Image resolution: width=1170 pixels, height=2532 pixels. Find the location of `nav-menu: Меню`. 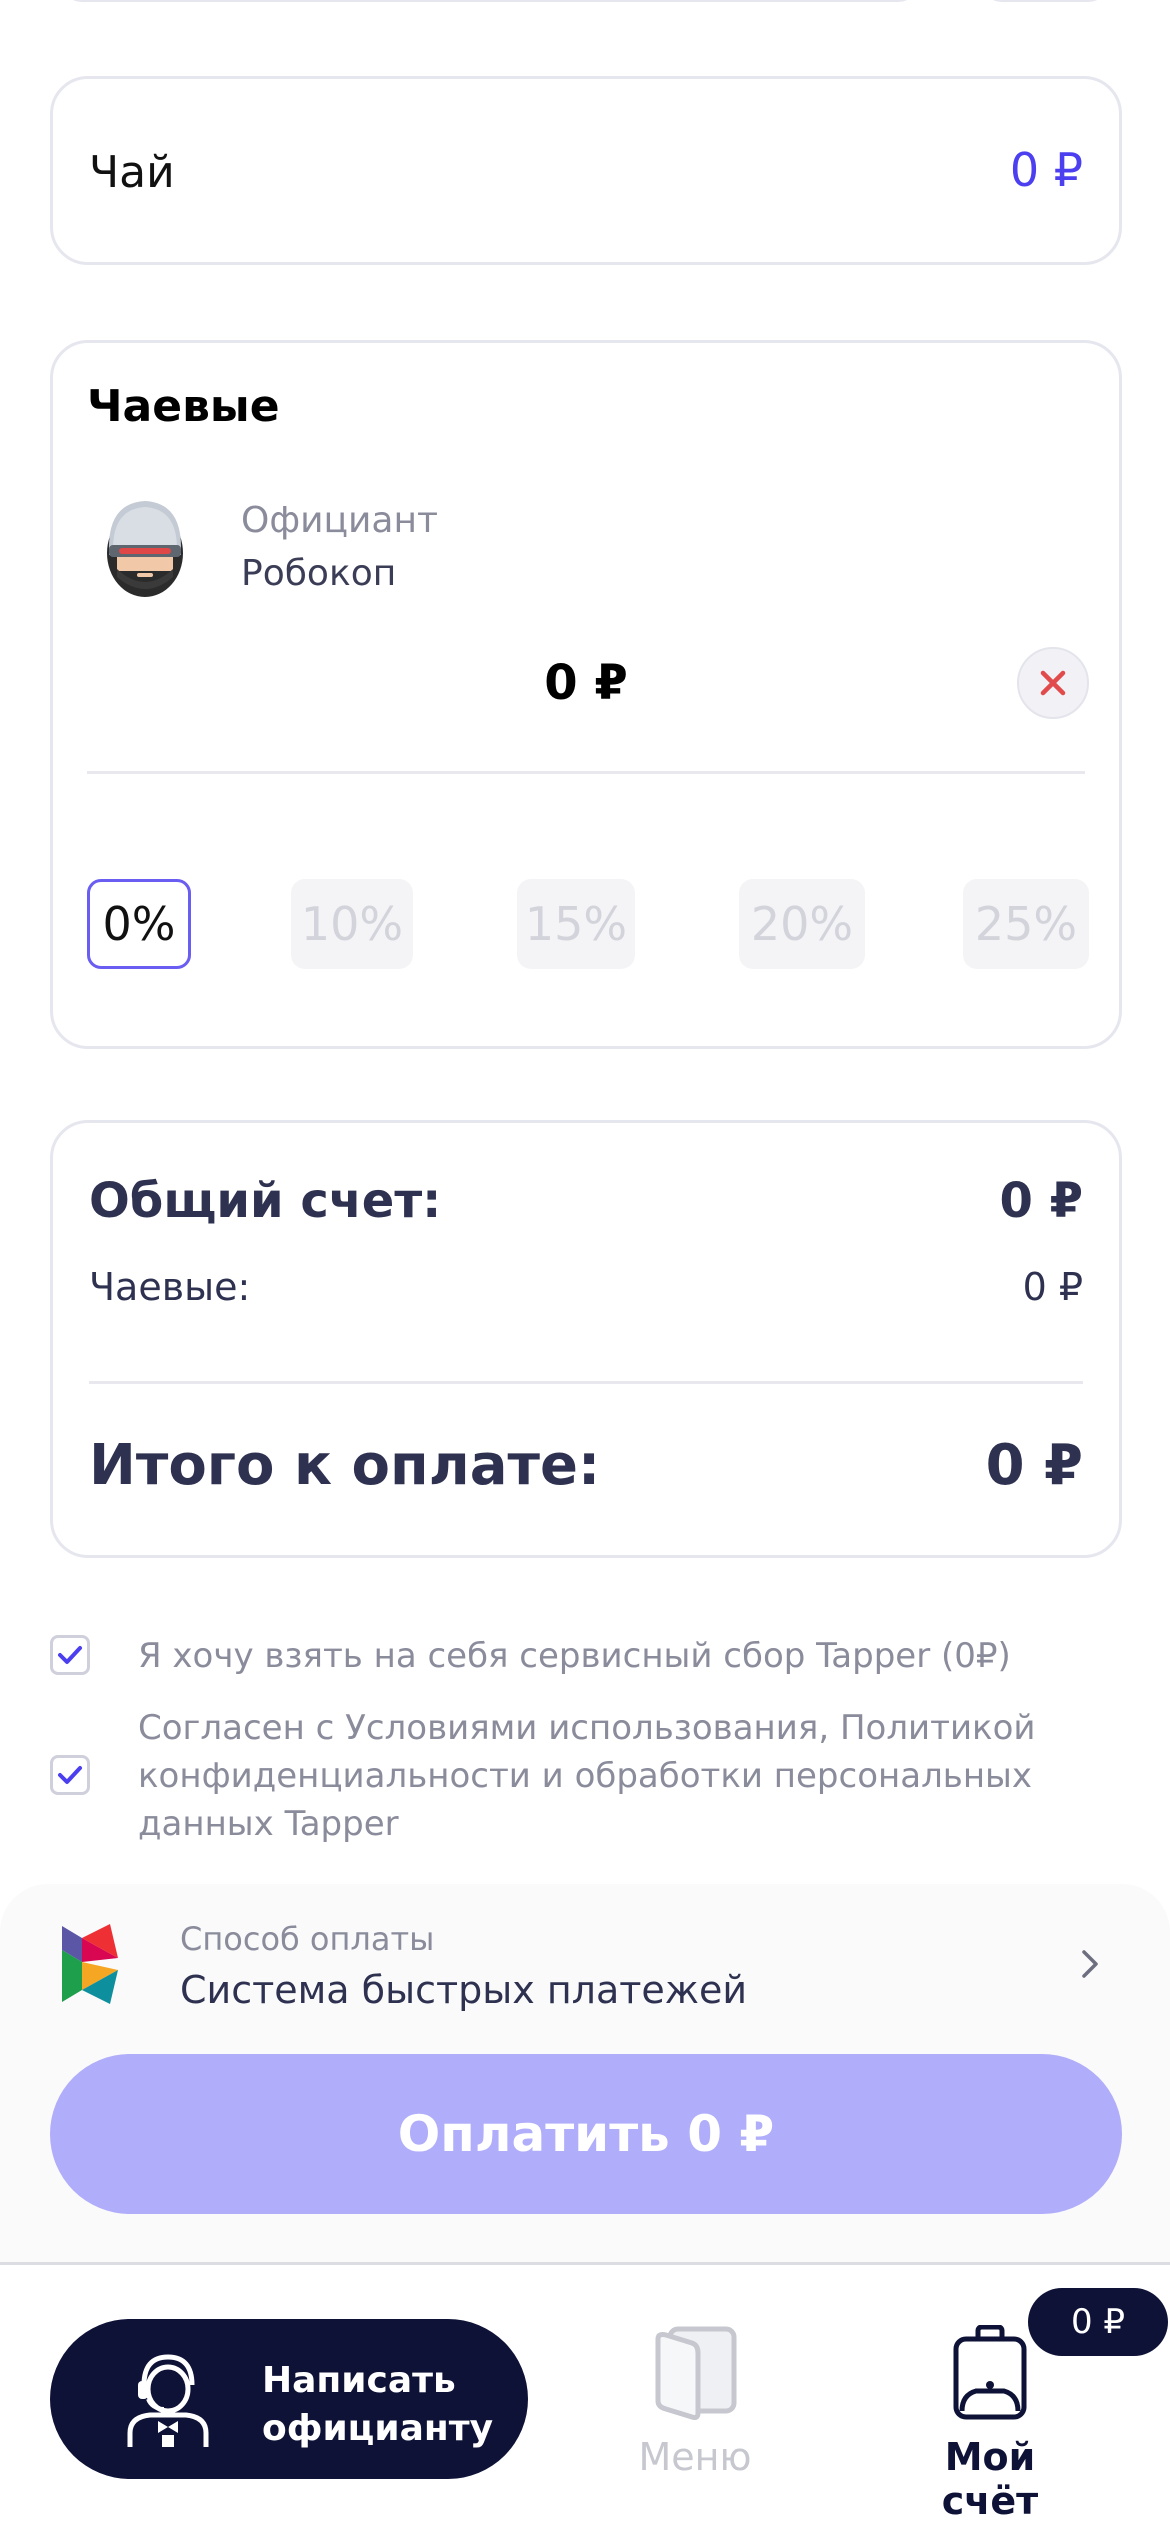

nav-menu: Меню is located at coordinates (695, 2415).